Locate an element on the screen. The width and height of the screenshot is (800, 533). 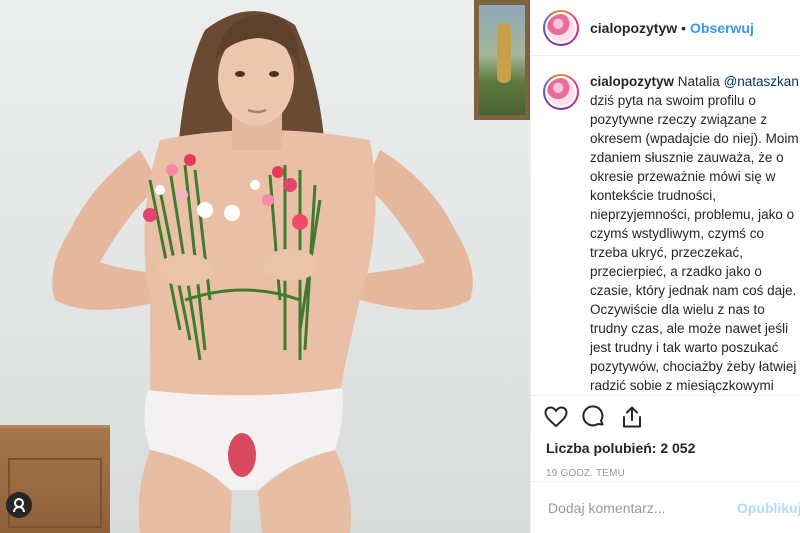
caption-mention: @nataszkan is located at coordinates (761, 81).